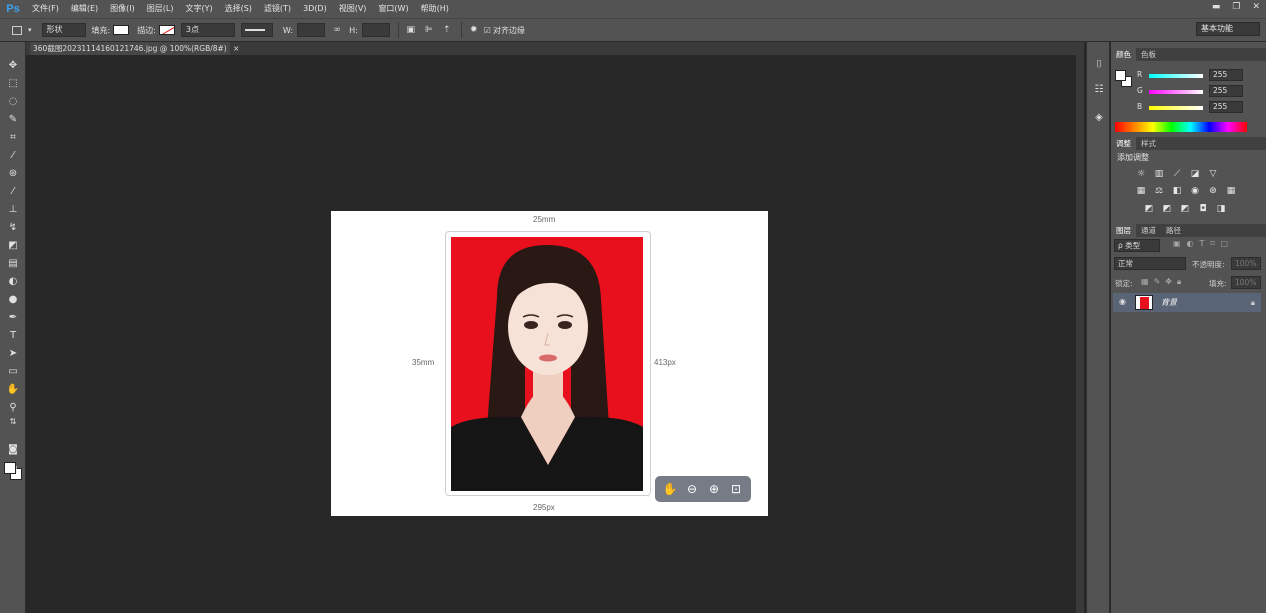 The width and height of the screenshot is (1266, 613). Describe the element at coordinates (1226, 107) in the screenshot. I see `blue-value-input: 255` at that location.